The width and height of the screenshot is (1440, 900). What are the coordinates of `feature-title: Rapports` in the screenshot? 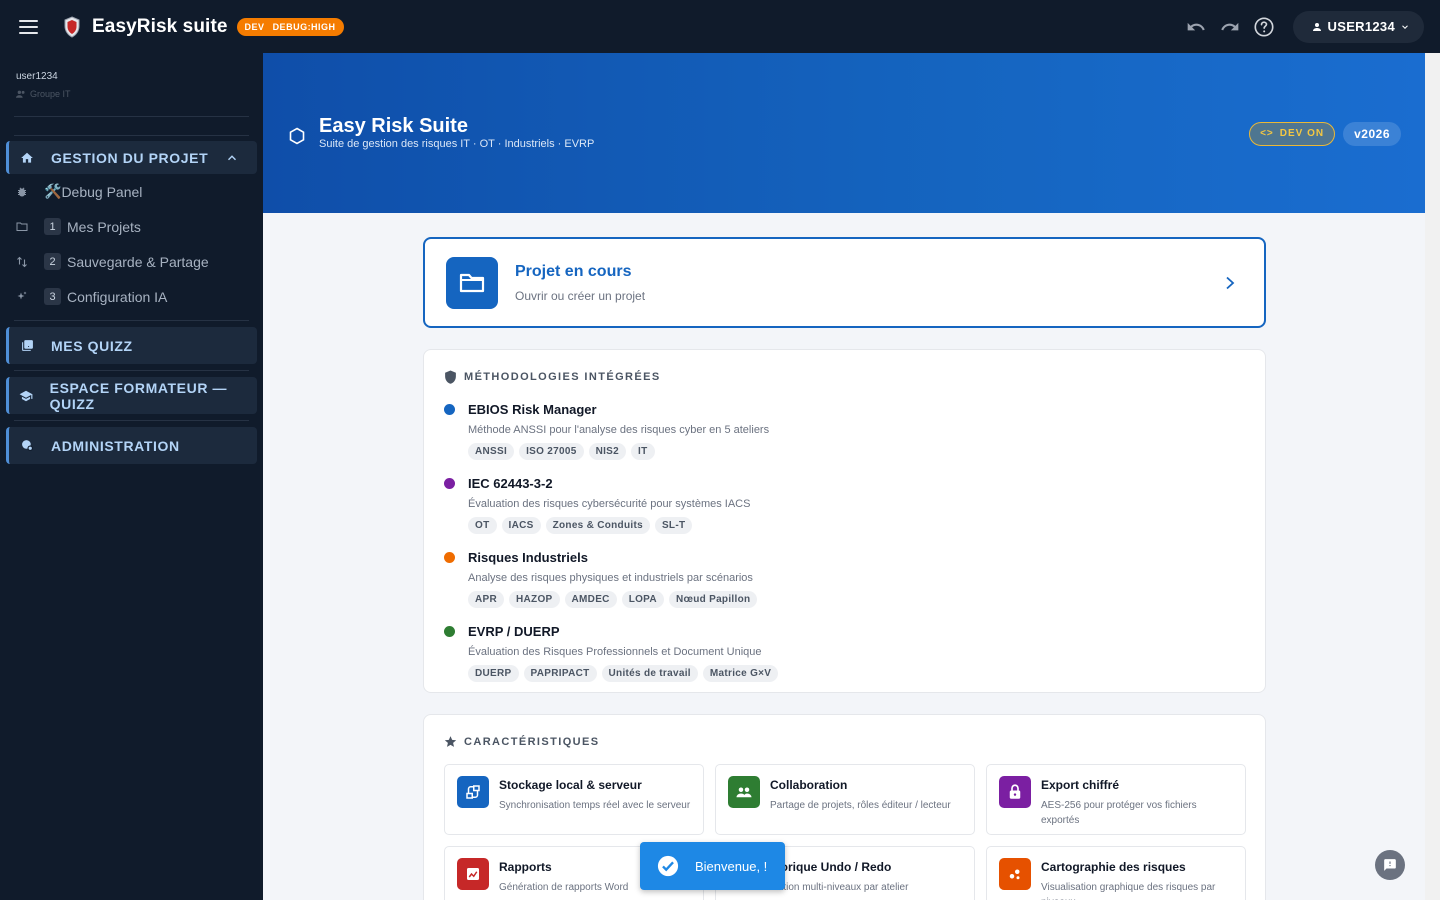 It's located at (525, 867).